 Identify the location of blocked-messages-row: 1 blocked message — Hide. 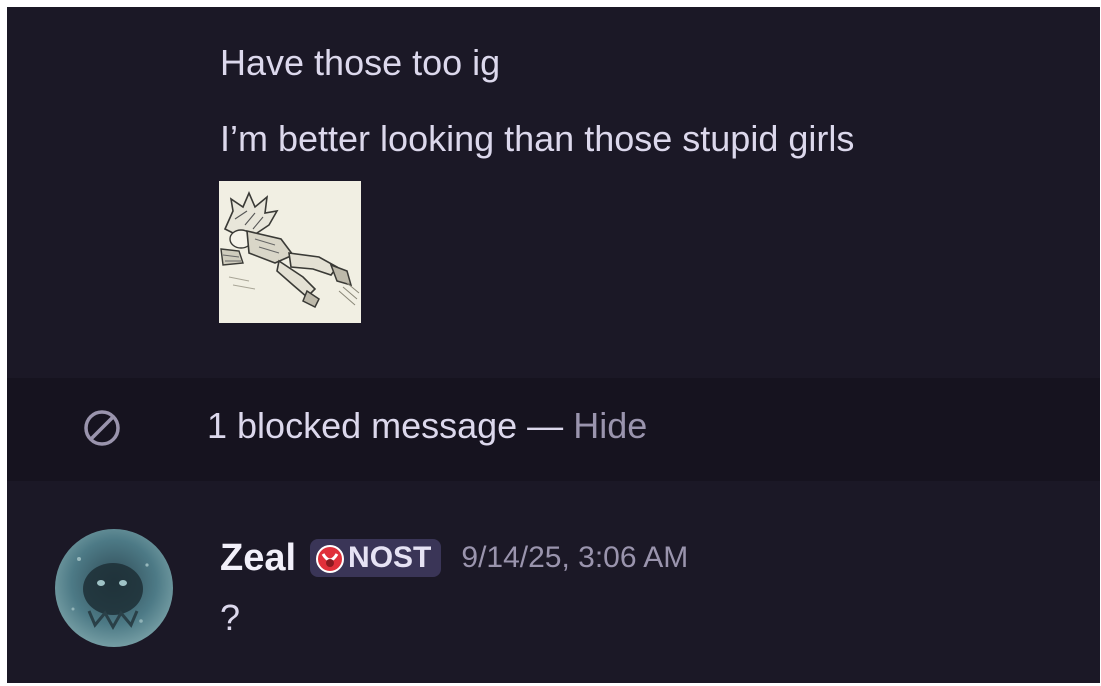
(553, 429).